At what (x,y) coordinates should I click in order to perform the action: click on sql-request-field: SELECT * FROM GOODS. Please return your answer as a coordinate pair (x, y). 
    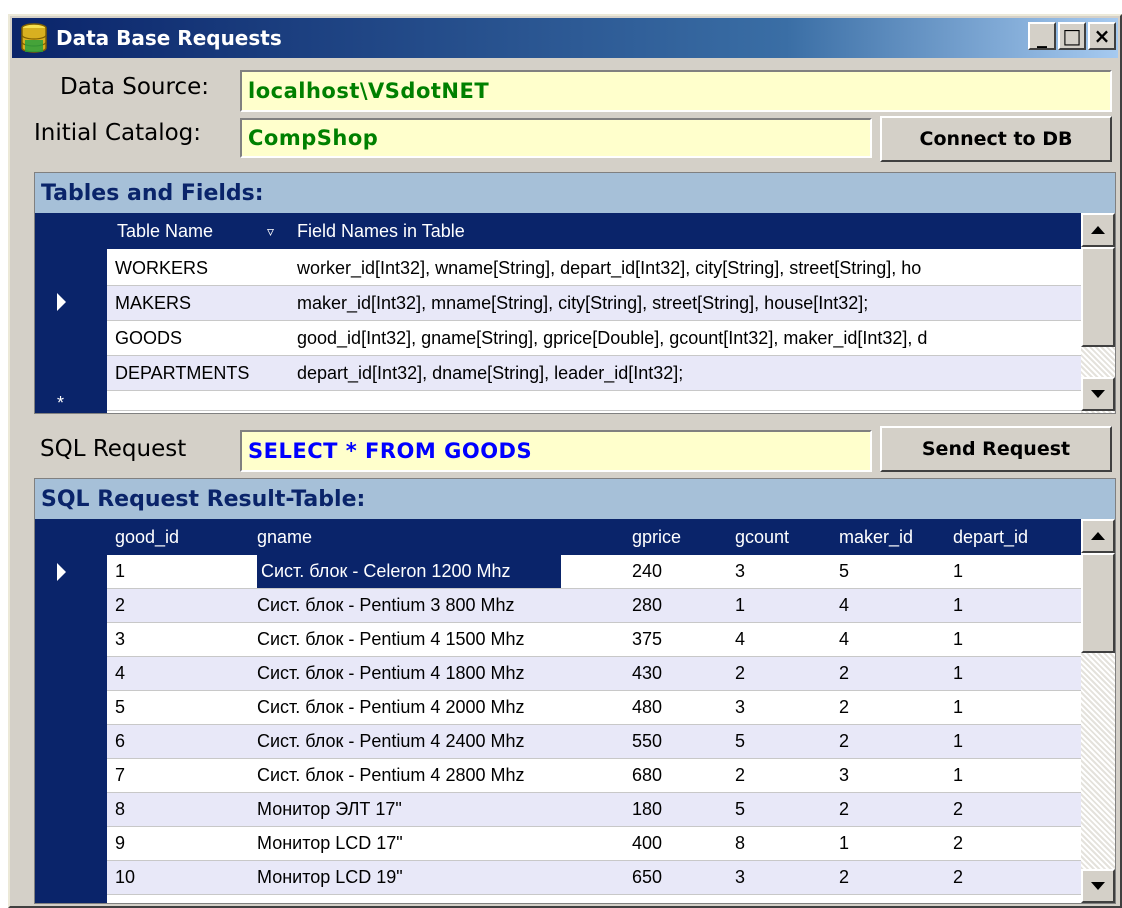
    Looking at the image, I should click on (556, 451).